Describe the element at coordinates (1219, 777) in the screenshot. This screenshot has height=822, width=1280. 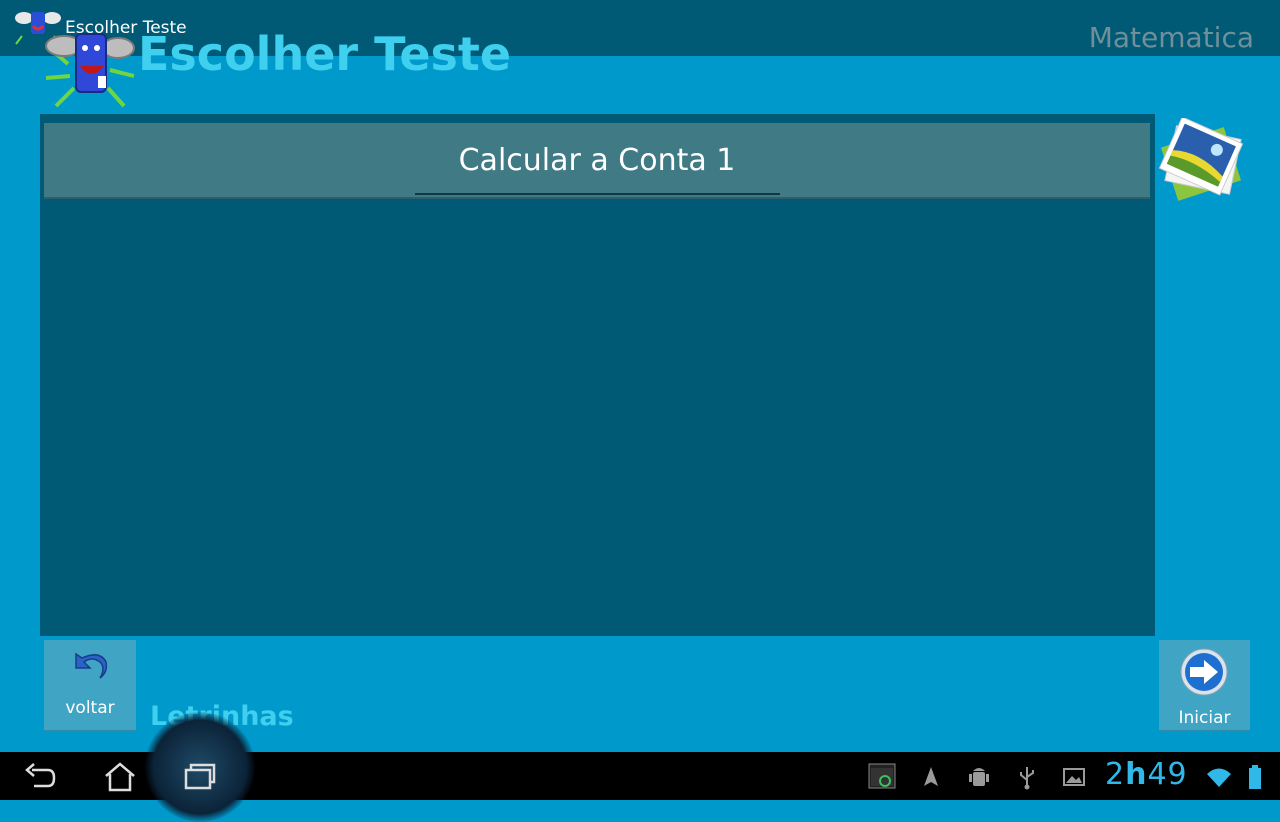
I see `wifi-icon` at that location.